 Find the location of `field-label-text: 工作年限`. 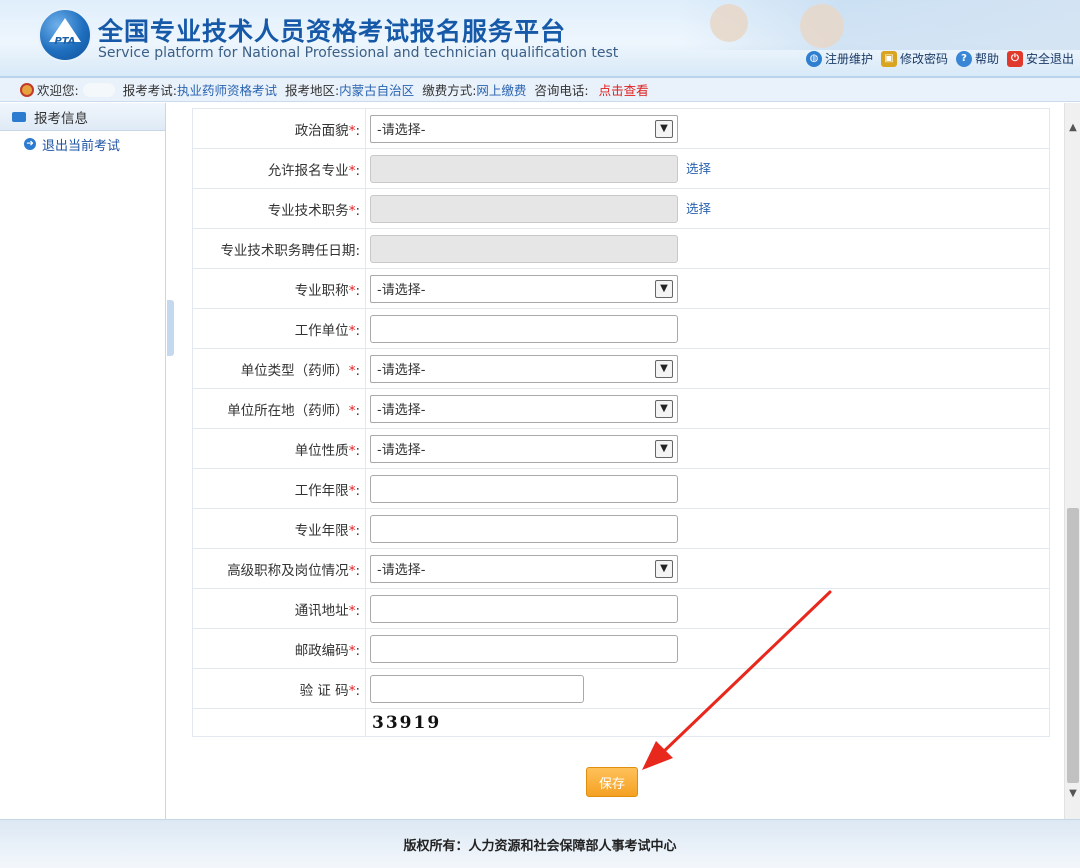

field-label-text: 工作年限 is located at coordinates (321, 490).